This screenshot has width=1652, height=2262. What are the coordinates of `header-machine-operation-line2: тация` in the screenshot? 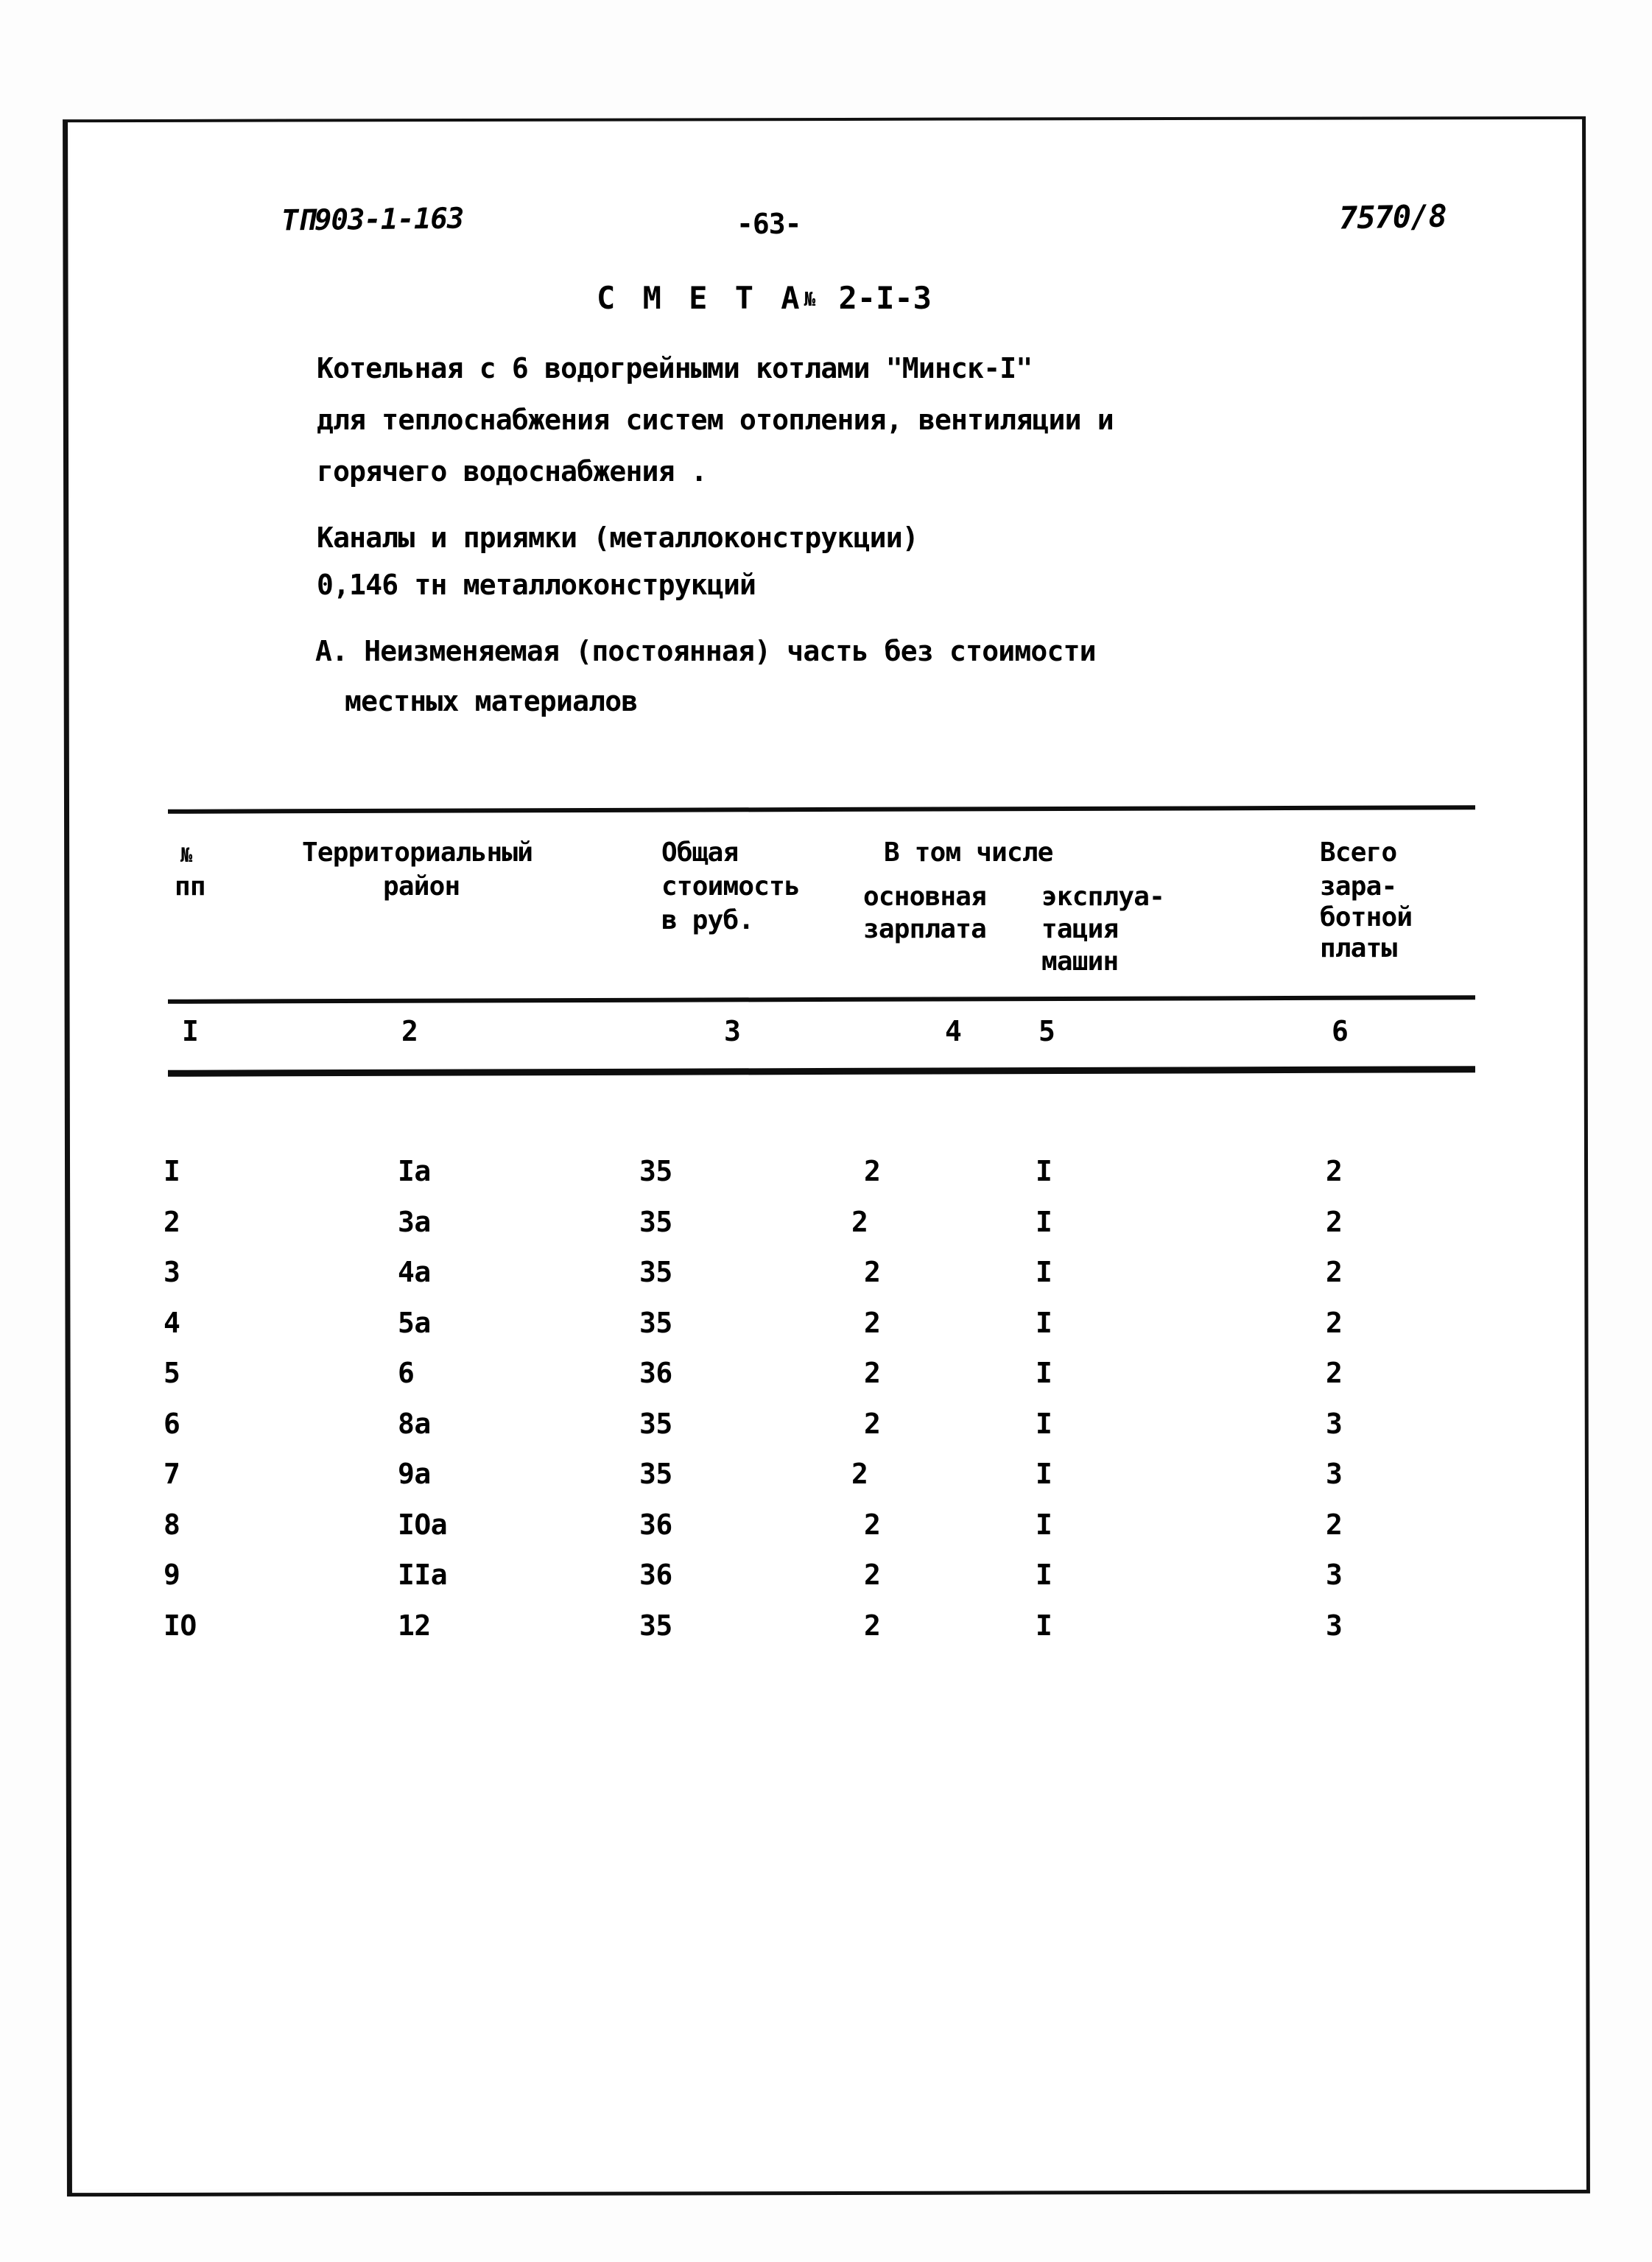 It's located at (1080, 929).